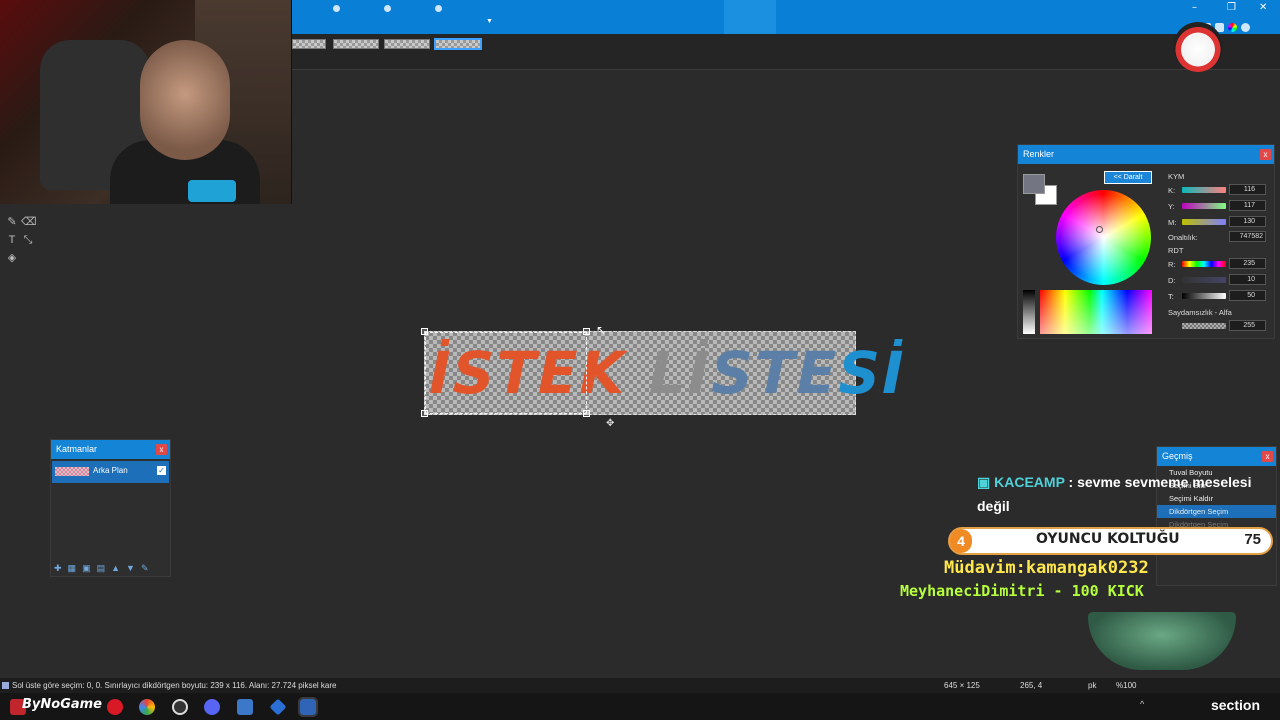 This screenshot has height=720, width=1280. Describe the element at coordinates (62, 704) in the screenshot. I see `bynogame-logo-text: ByNoGame` at that location.